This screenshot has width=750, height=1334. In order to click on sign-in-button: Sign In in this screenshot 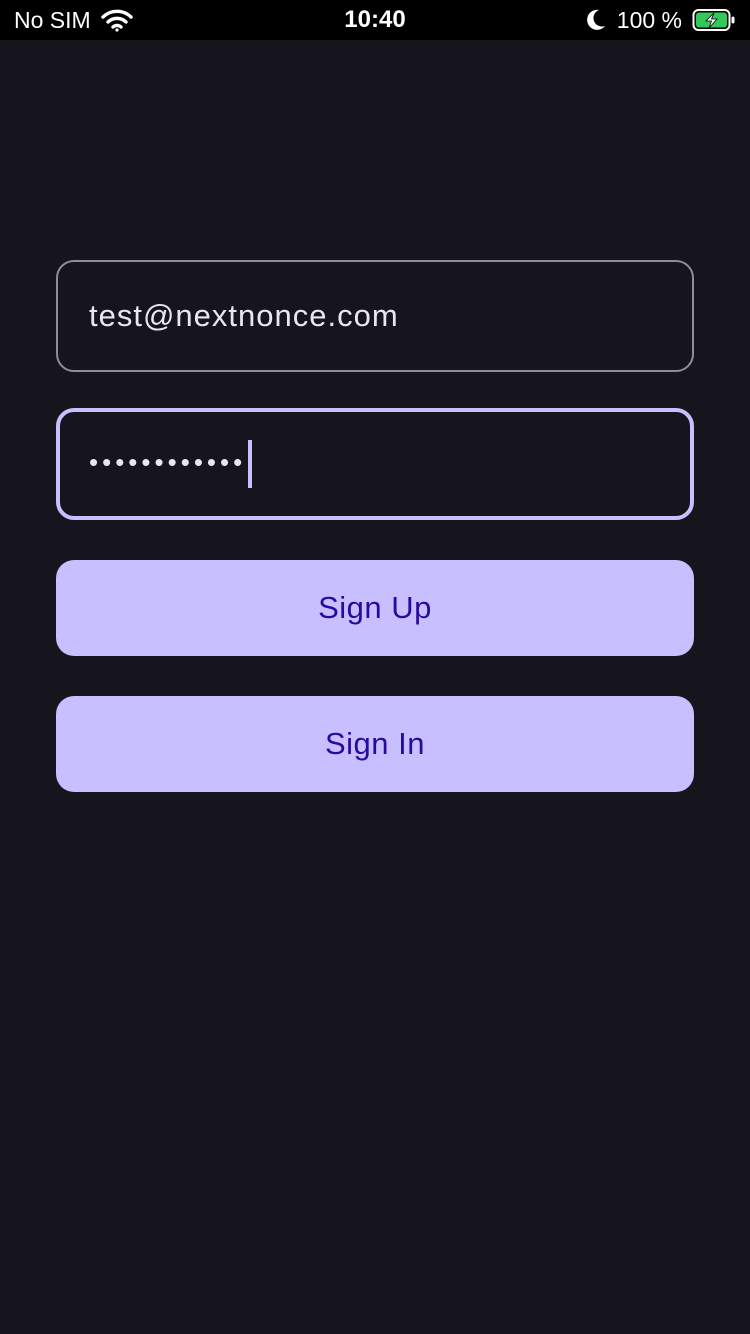, I will do `click(375, 744)`.